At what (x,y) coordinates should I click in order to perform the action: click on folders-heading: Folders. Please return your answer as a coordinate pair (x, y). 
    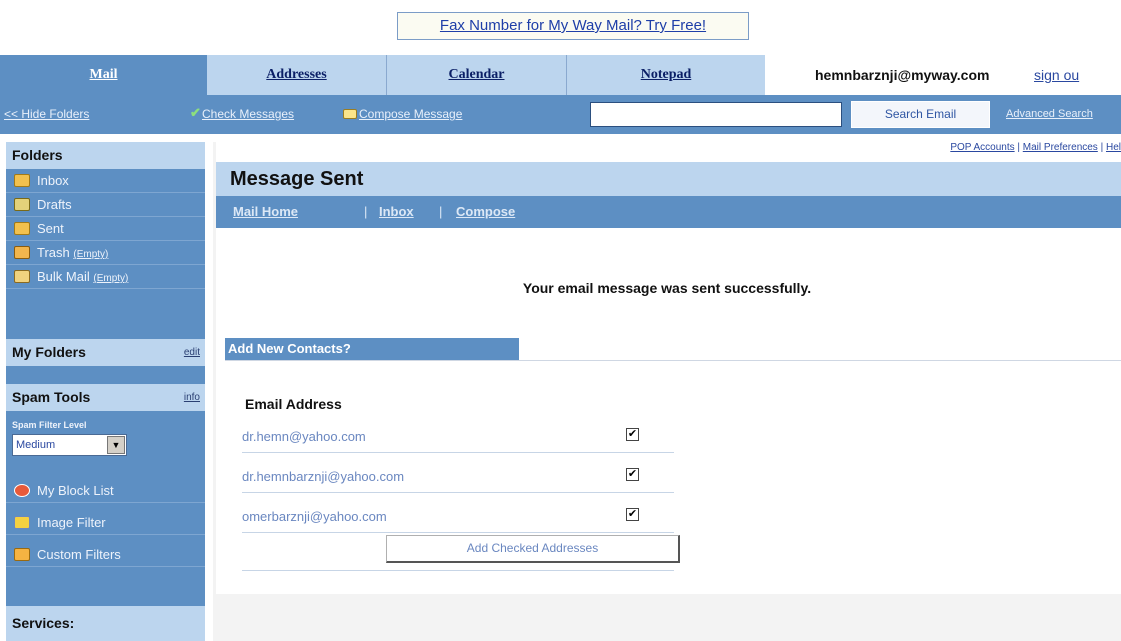
    Looking at the image, I should click on (105, 155).